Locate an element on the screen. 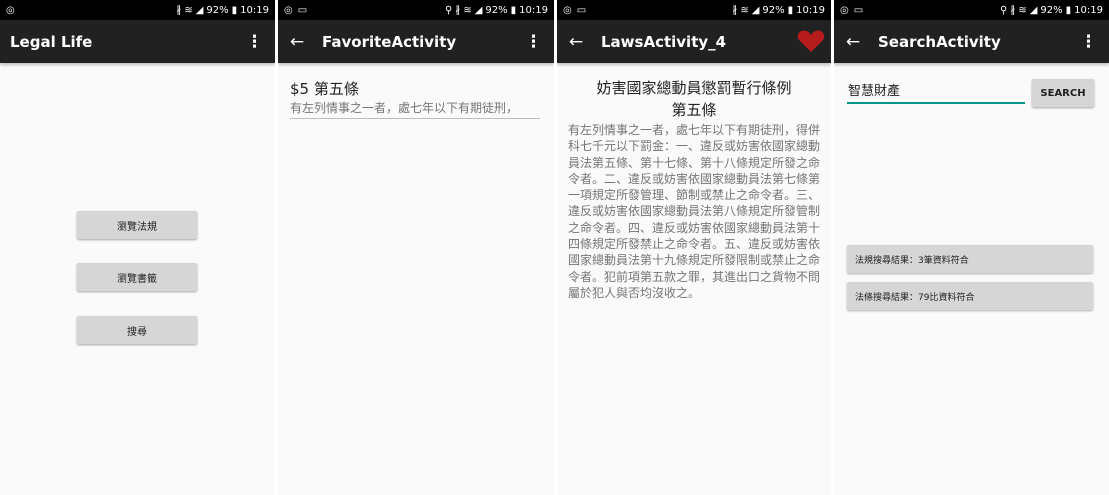 The width and height of the screenshot is (1109, 495). heart-icon is located at coordinates (811, 43).